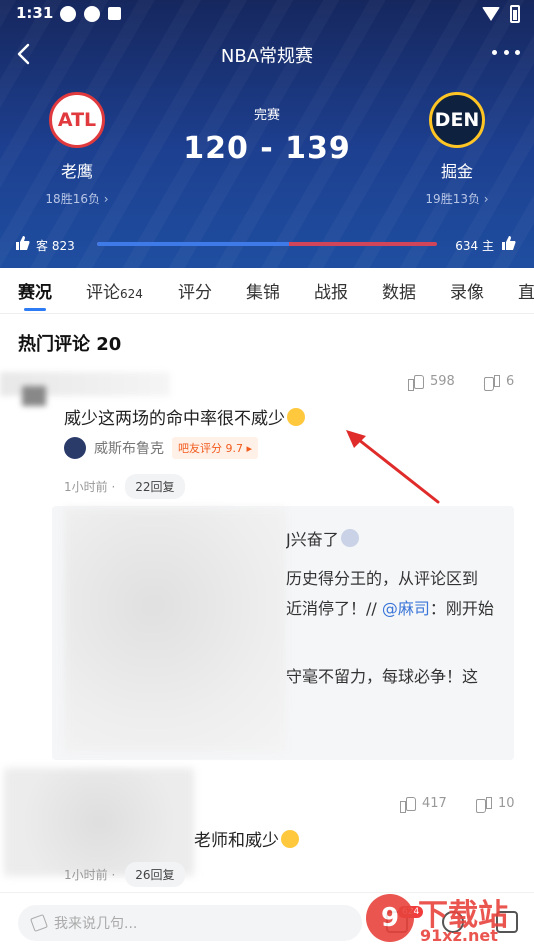 The width and height of the screenshot is (534, 950). What do you see at coordinates (266, 115) in the screenshot?
I see `game-status: 完赛` at bounding box center [266, 115].